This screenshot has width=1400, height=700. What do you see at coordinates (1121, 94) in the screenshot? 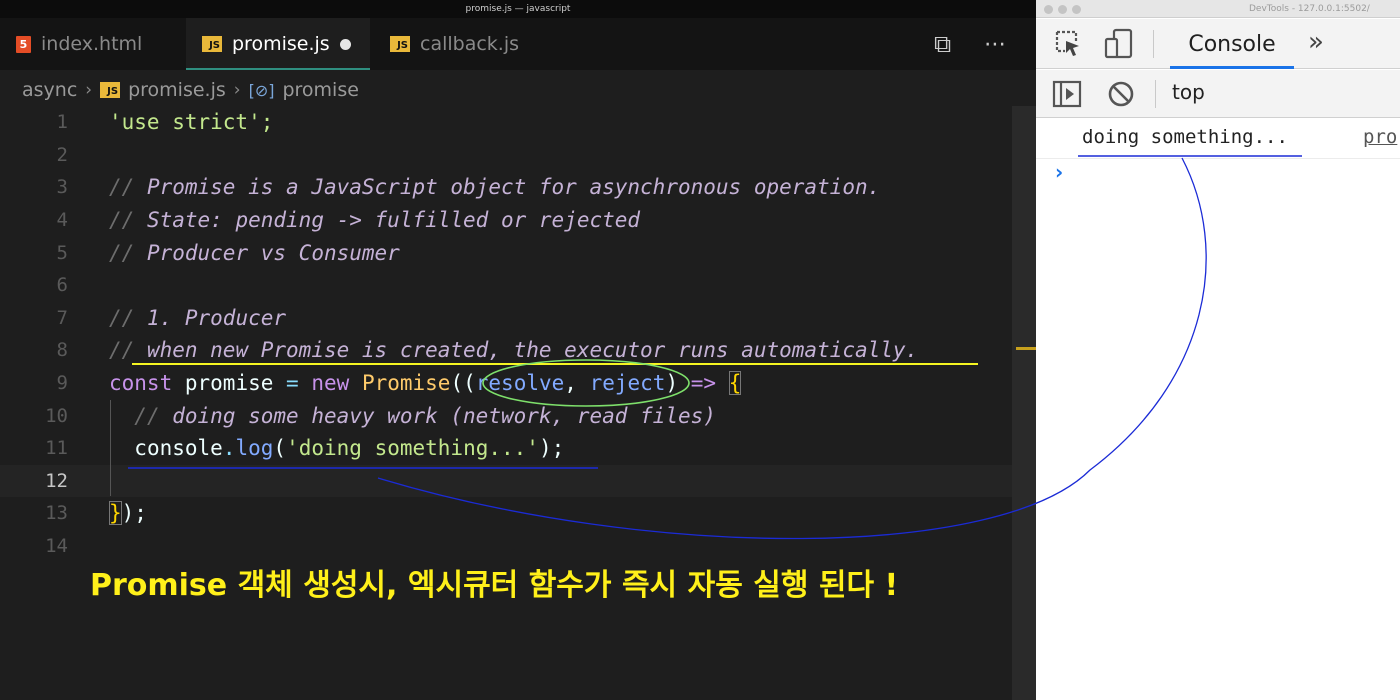
I see `clear-console-icon` at bounding box center [1121, 94].